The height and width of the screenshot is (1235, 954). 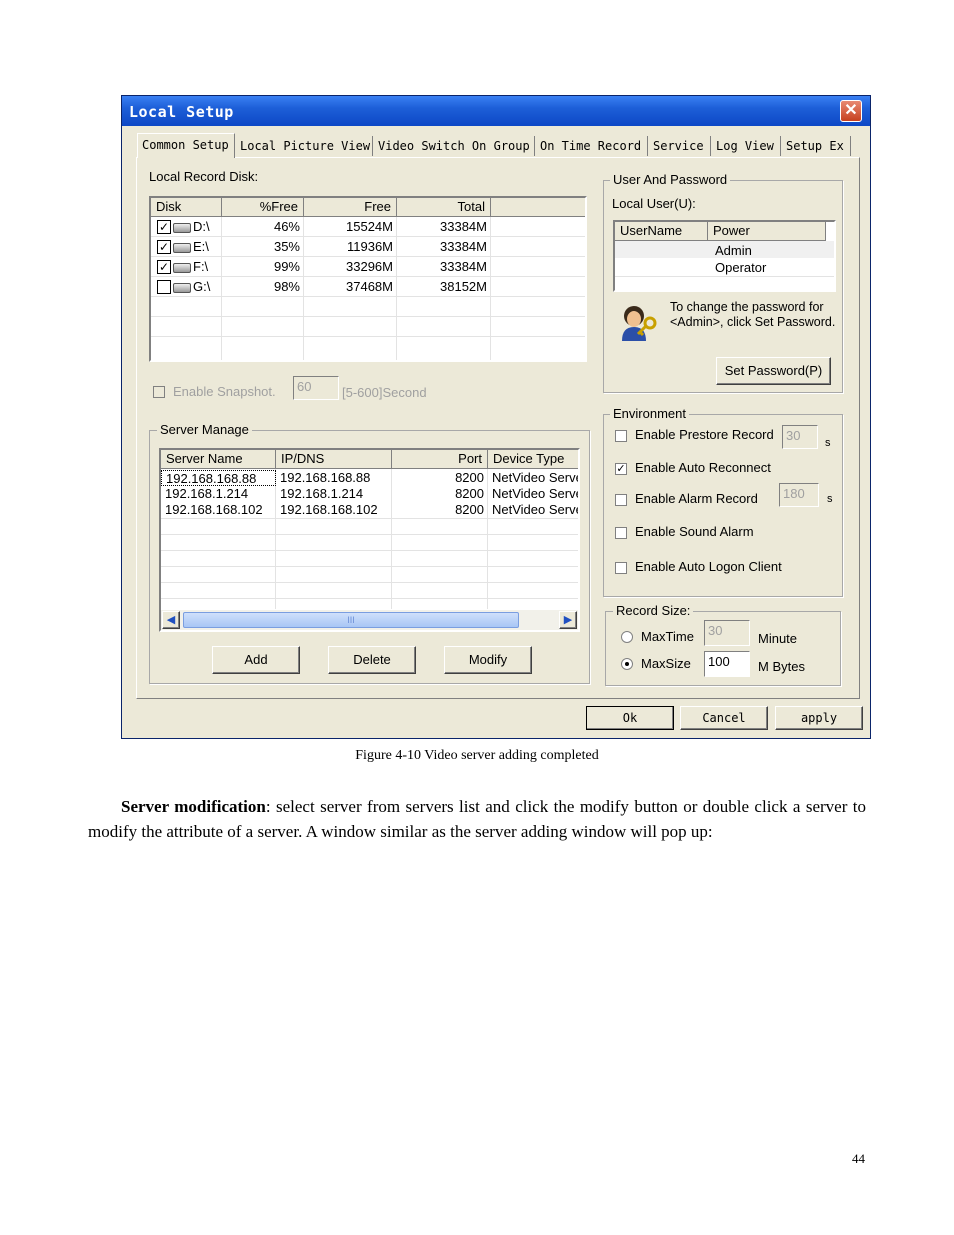 What do you see at coordinates (703, 467) in the screenshot?
I see `auto-reconnect-label: Enable Auto Reconnect` at bounding box center [703, 467].